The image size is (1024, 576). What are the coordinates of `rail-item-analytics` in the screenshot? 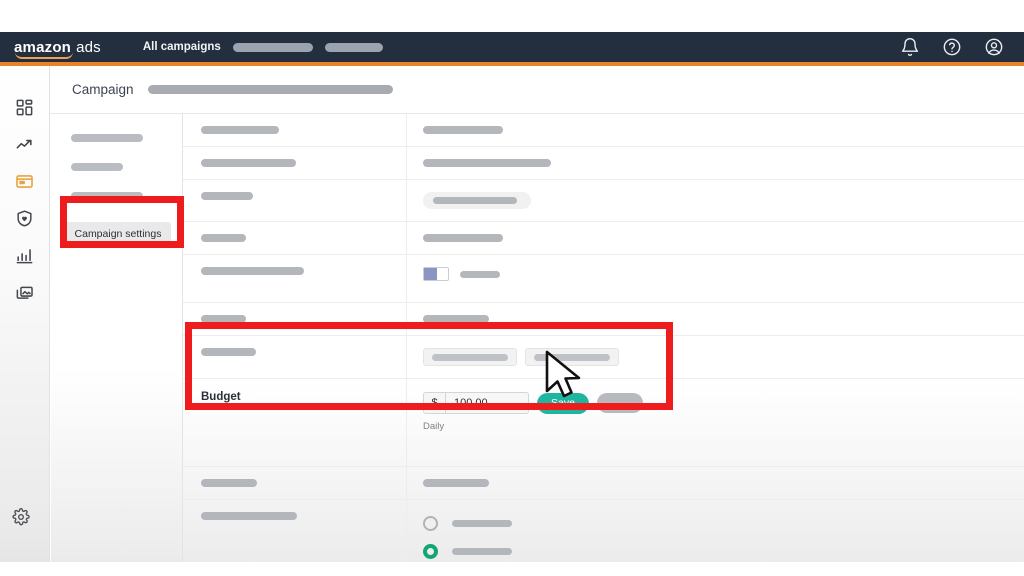 It's located at (25, 144).